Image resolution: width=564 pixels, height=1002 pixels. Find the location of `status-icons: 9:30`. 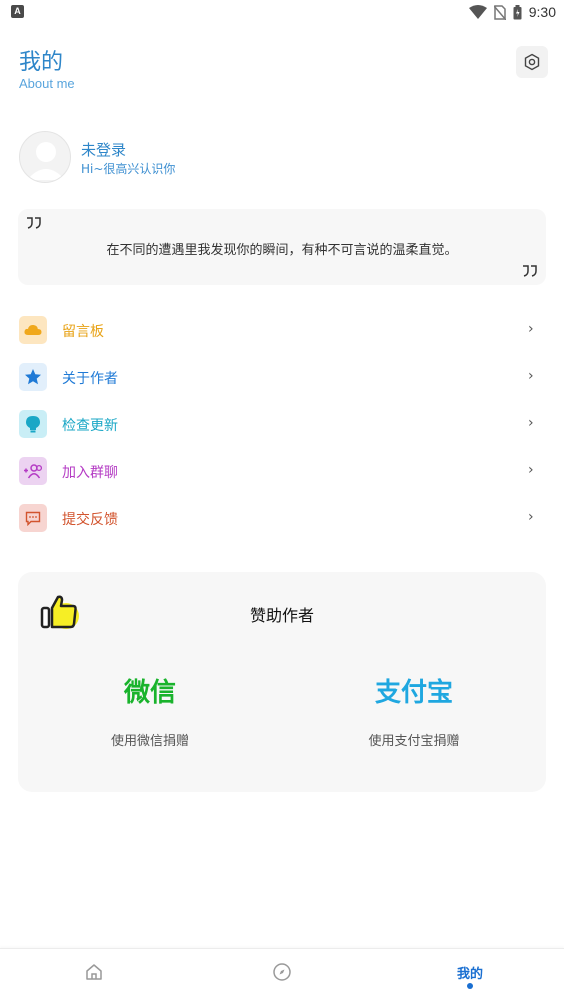

status-icons: 9:30 is located at coordinates (512, 12).